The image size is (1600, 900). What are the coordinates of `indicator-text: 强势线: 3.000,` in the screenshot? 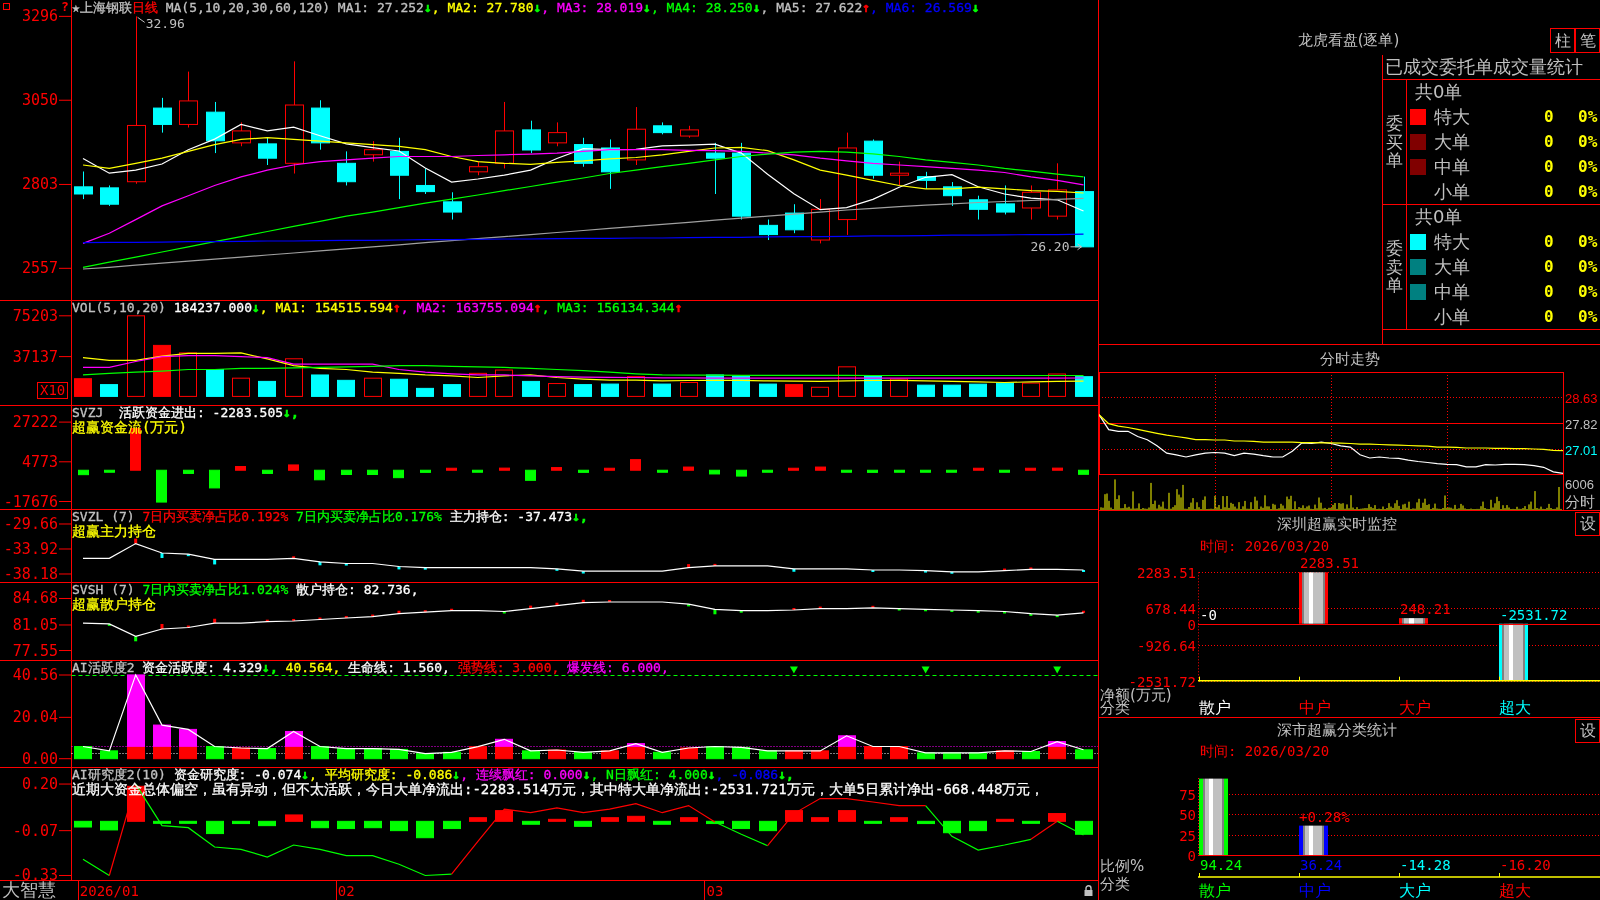 It's located at (508, 668).